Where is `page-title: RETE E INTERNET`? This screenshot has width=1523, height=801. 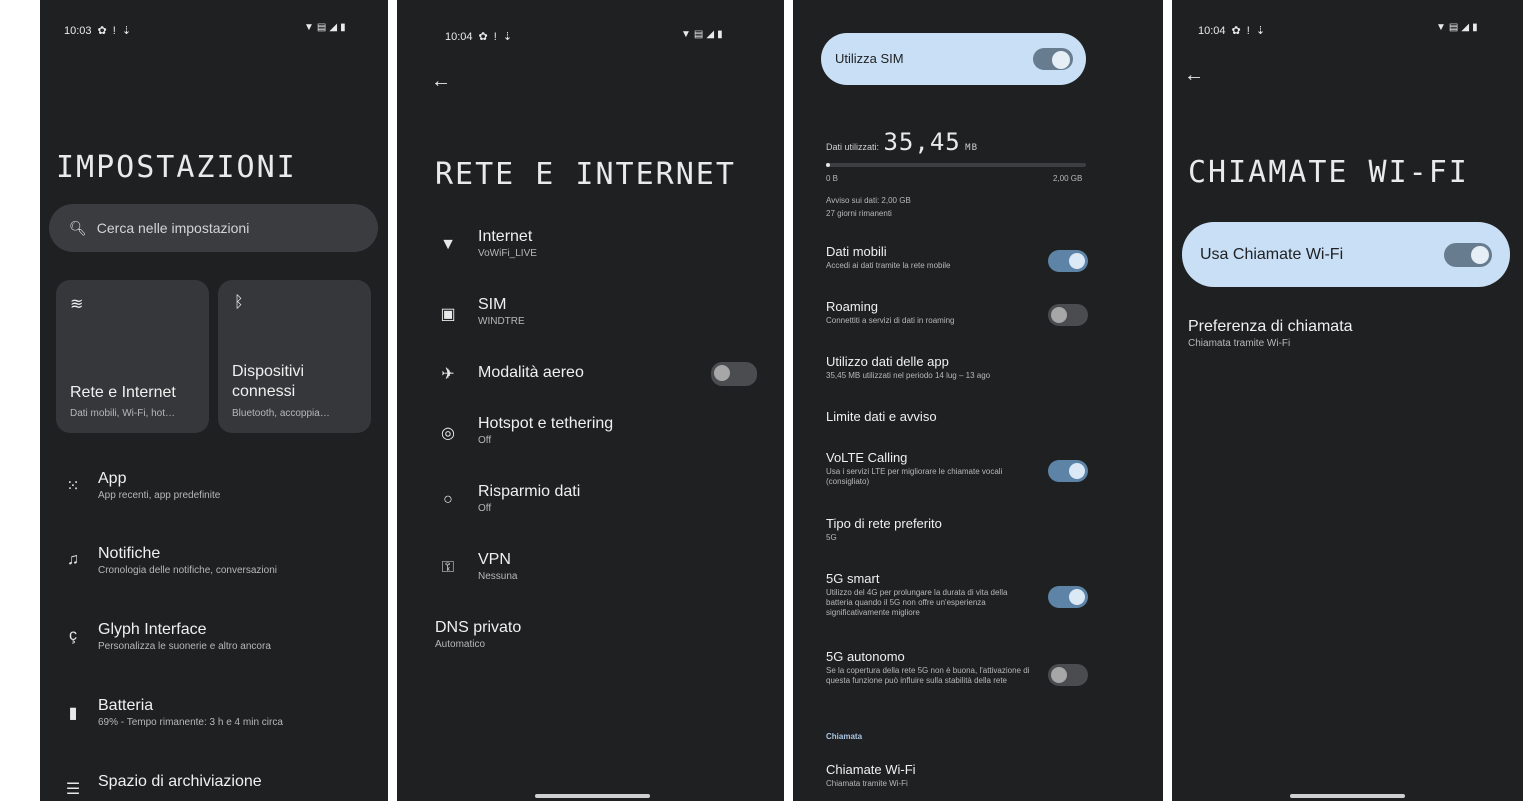 page-title: RETE E INTERNET is located at coordinates (585, 174).